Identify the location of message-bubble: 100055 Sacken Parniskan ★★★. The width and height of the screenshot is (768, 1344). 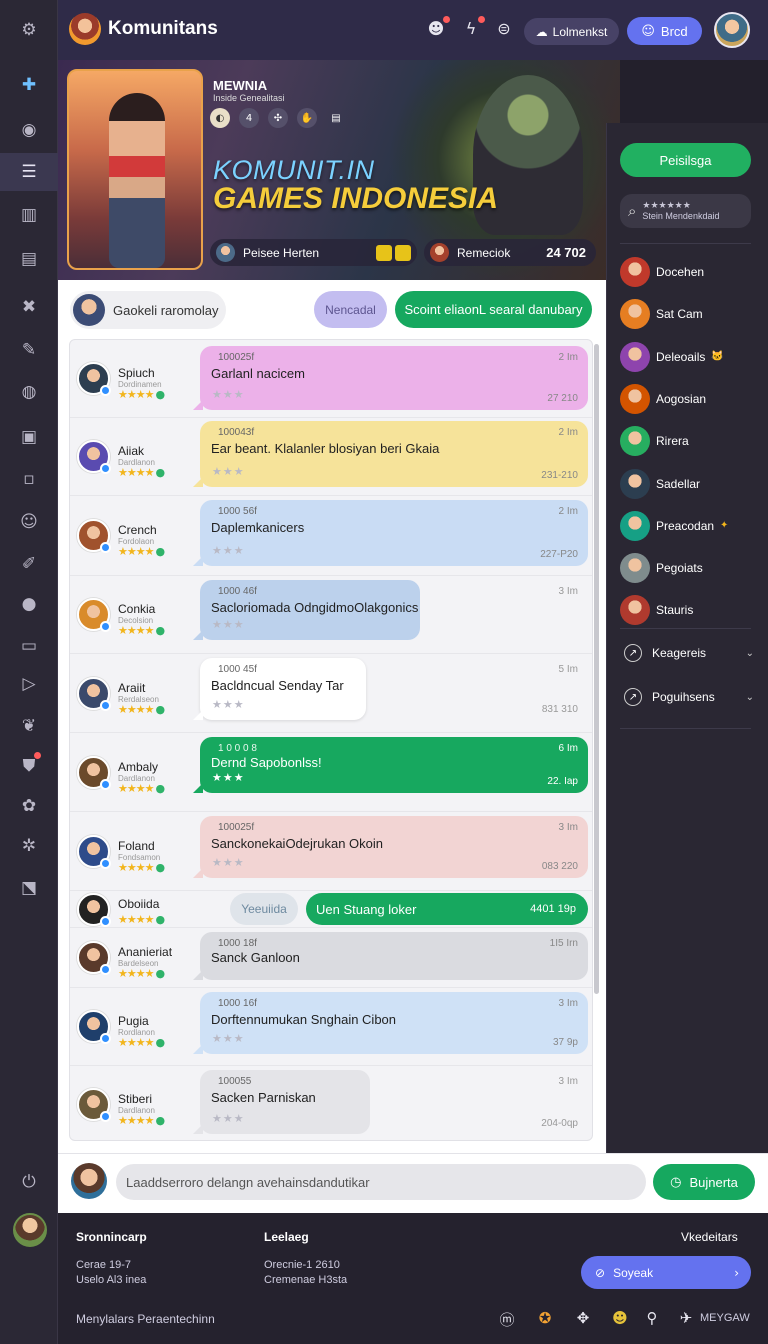
(281, 1102).